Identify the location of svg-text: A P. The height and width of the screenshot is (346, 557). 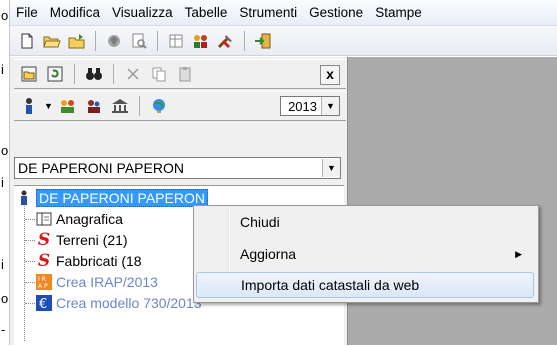
(43, 286).